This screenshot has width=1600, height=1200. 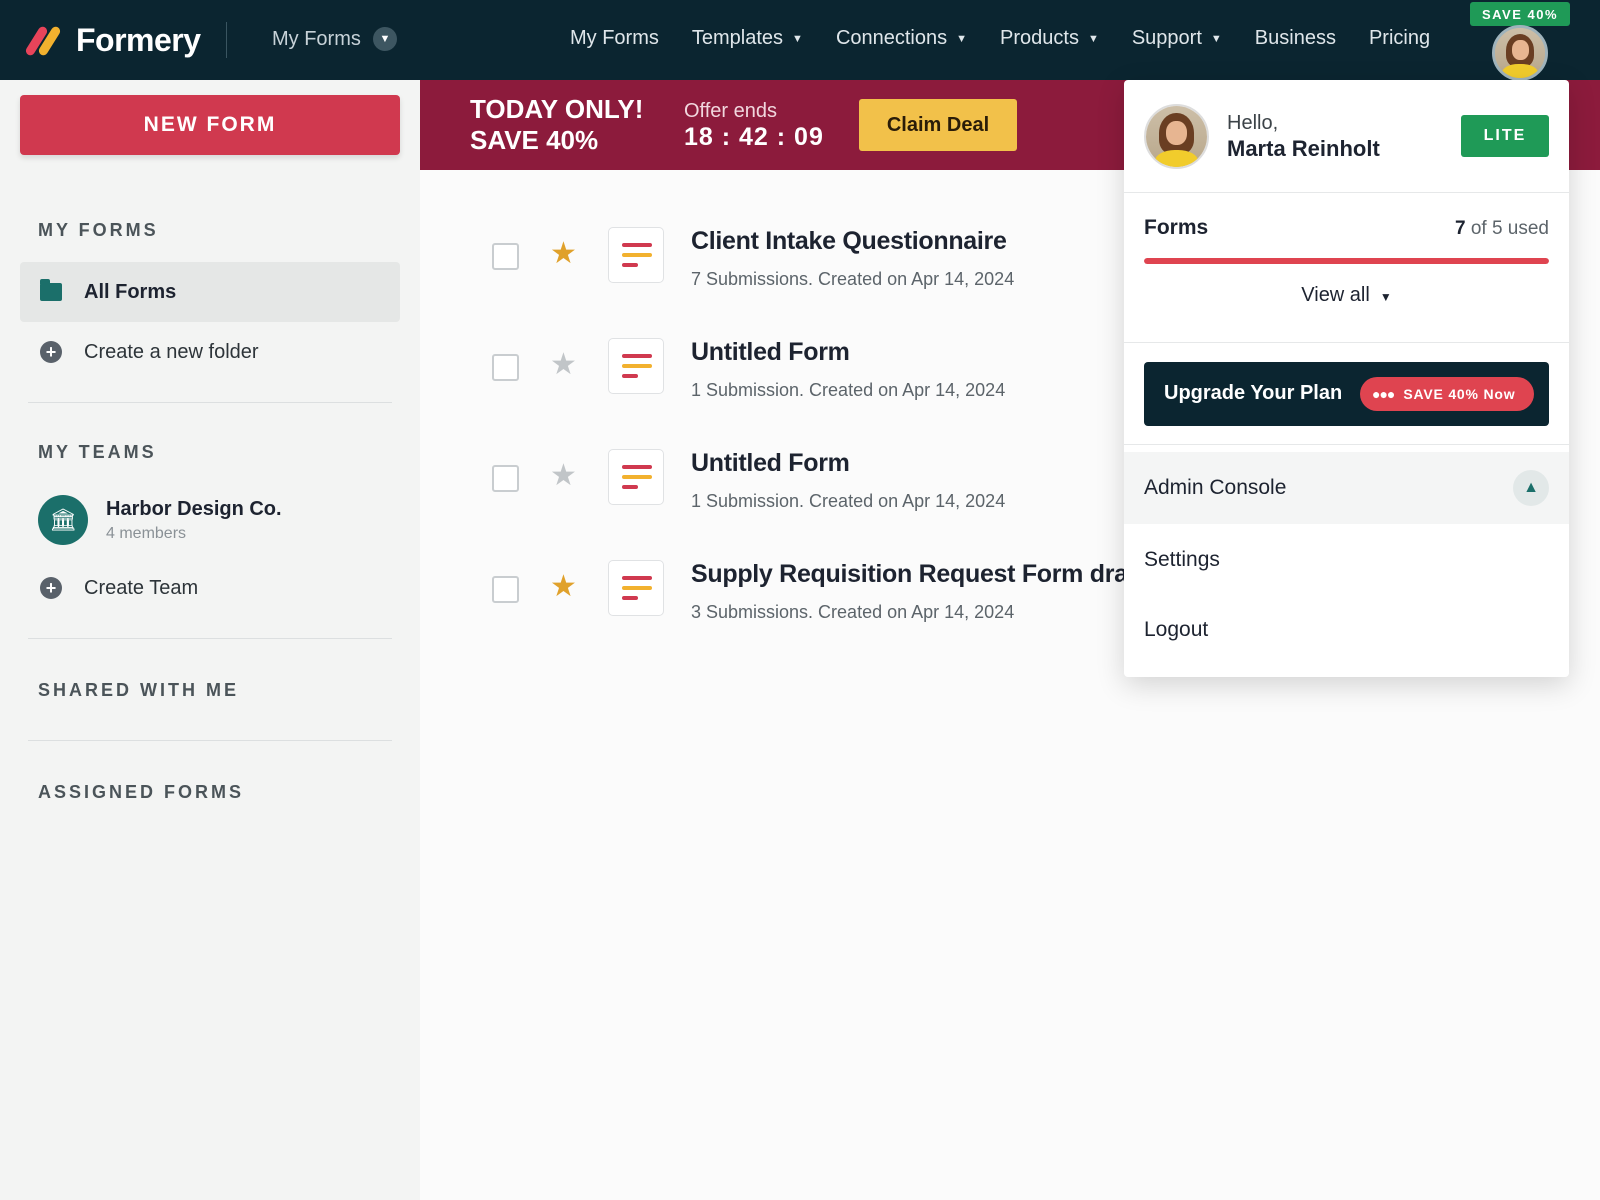 What do you see at coordinates (171, 351) in the screenshot?
I see `create-folder-label: Create a new folder` at bounding box center [171, 351].